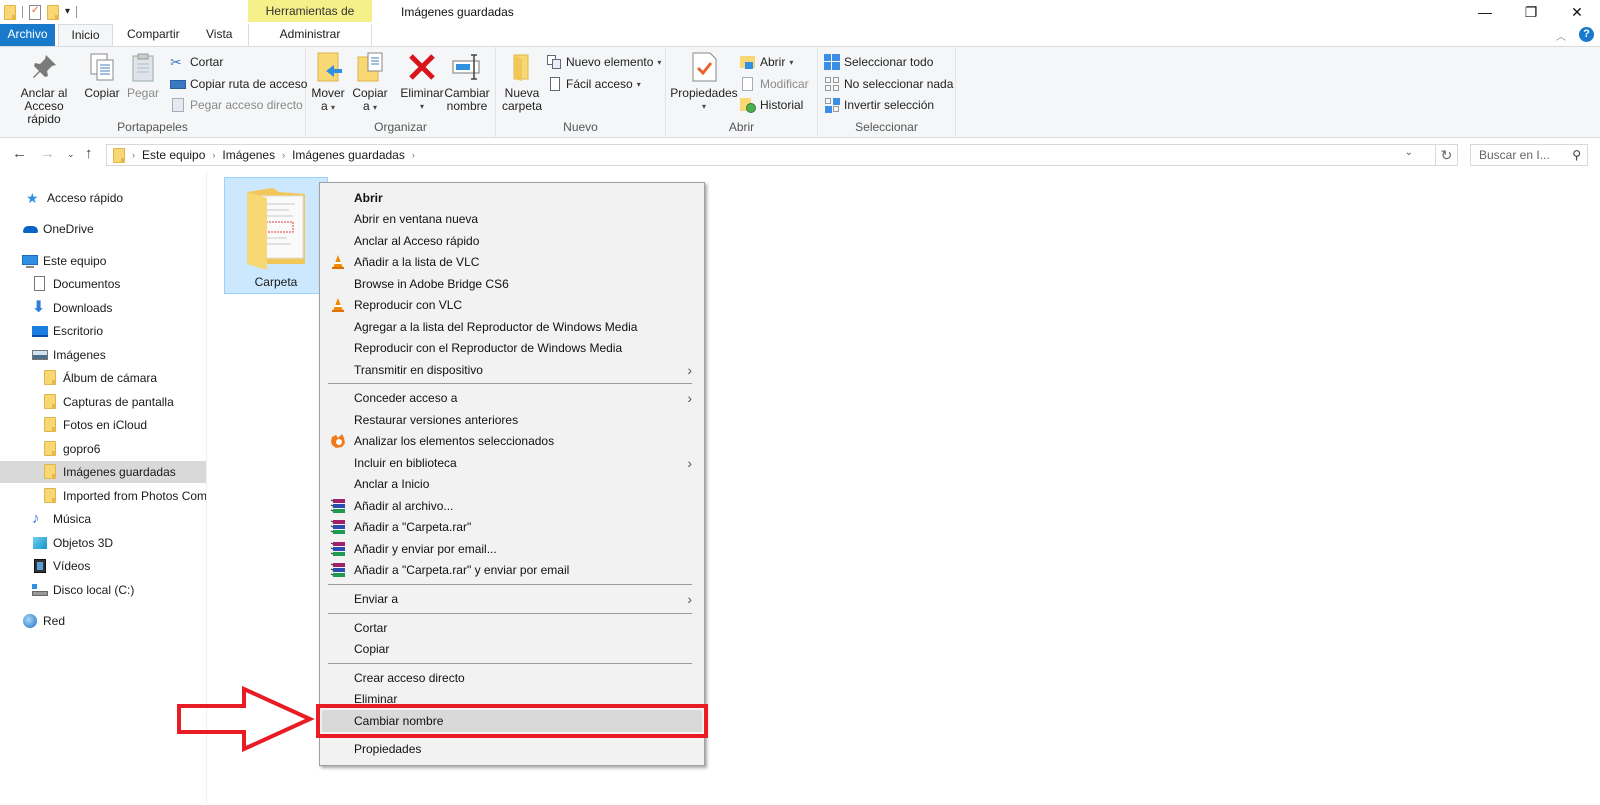  What do you see at coordinates (512, 305) in the screenshot?
I see `menu-item-play-vlc: Reproducir con VLC` at bounding box center [512, 305].